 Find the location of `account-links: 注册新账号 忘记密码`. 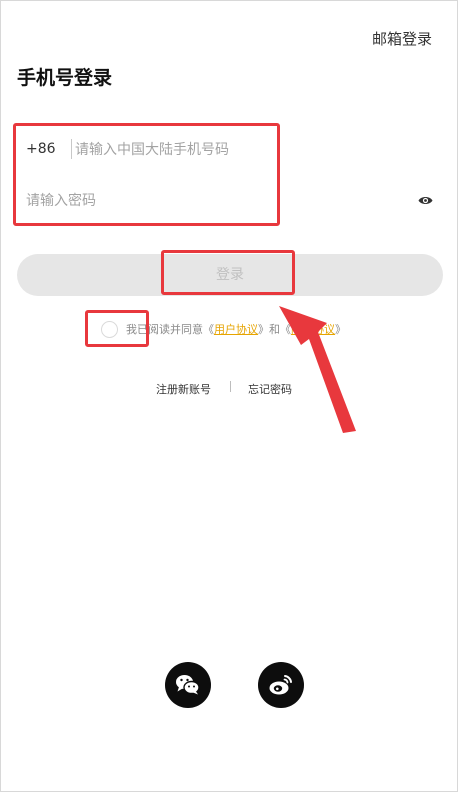

account-links: 注册新账号 忘记密码 is located at coordinates (229, 388).